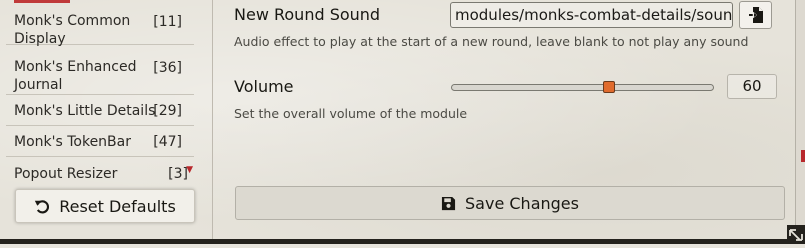 Image resolution: width=805 pixels, height=248 pixels. What do you see at coordinates (582, 87) in the screenshot?
I see `volume-slider-track` at bounding box center [582, 87].